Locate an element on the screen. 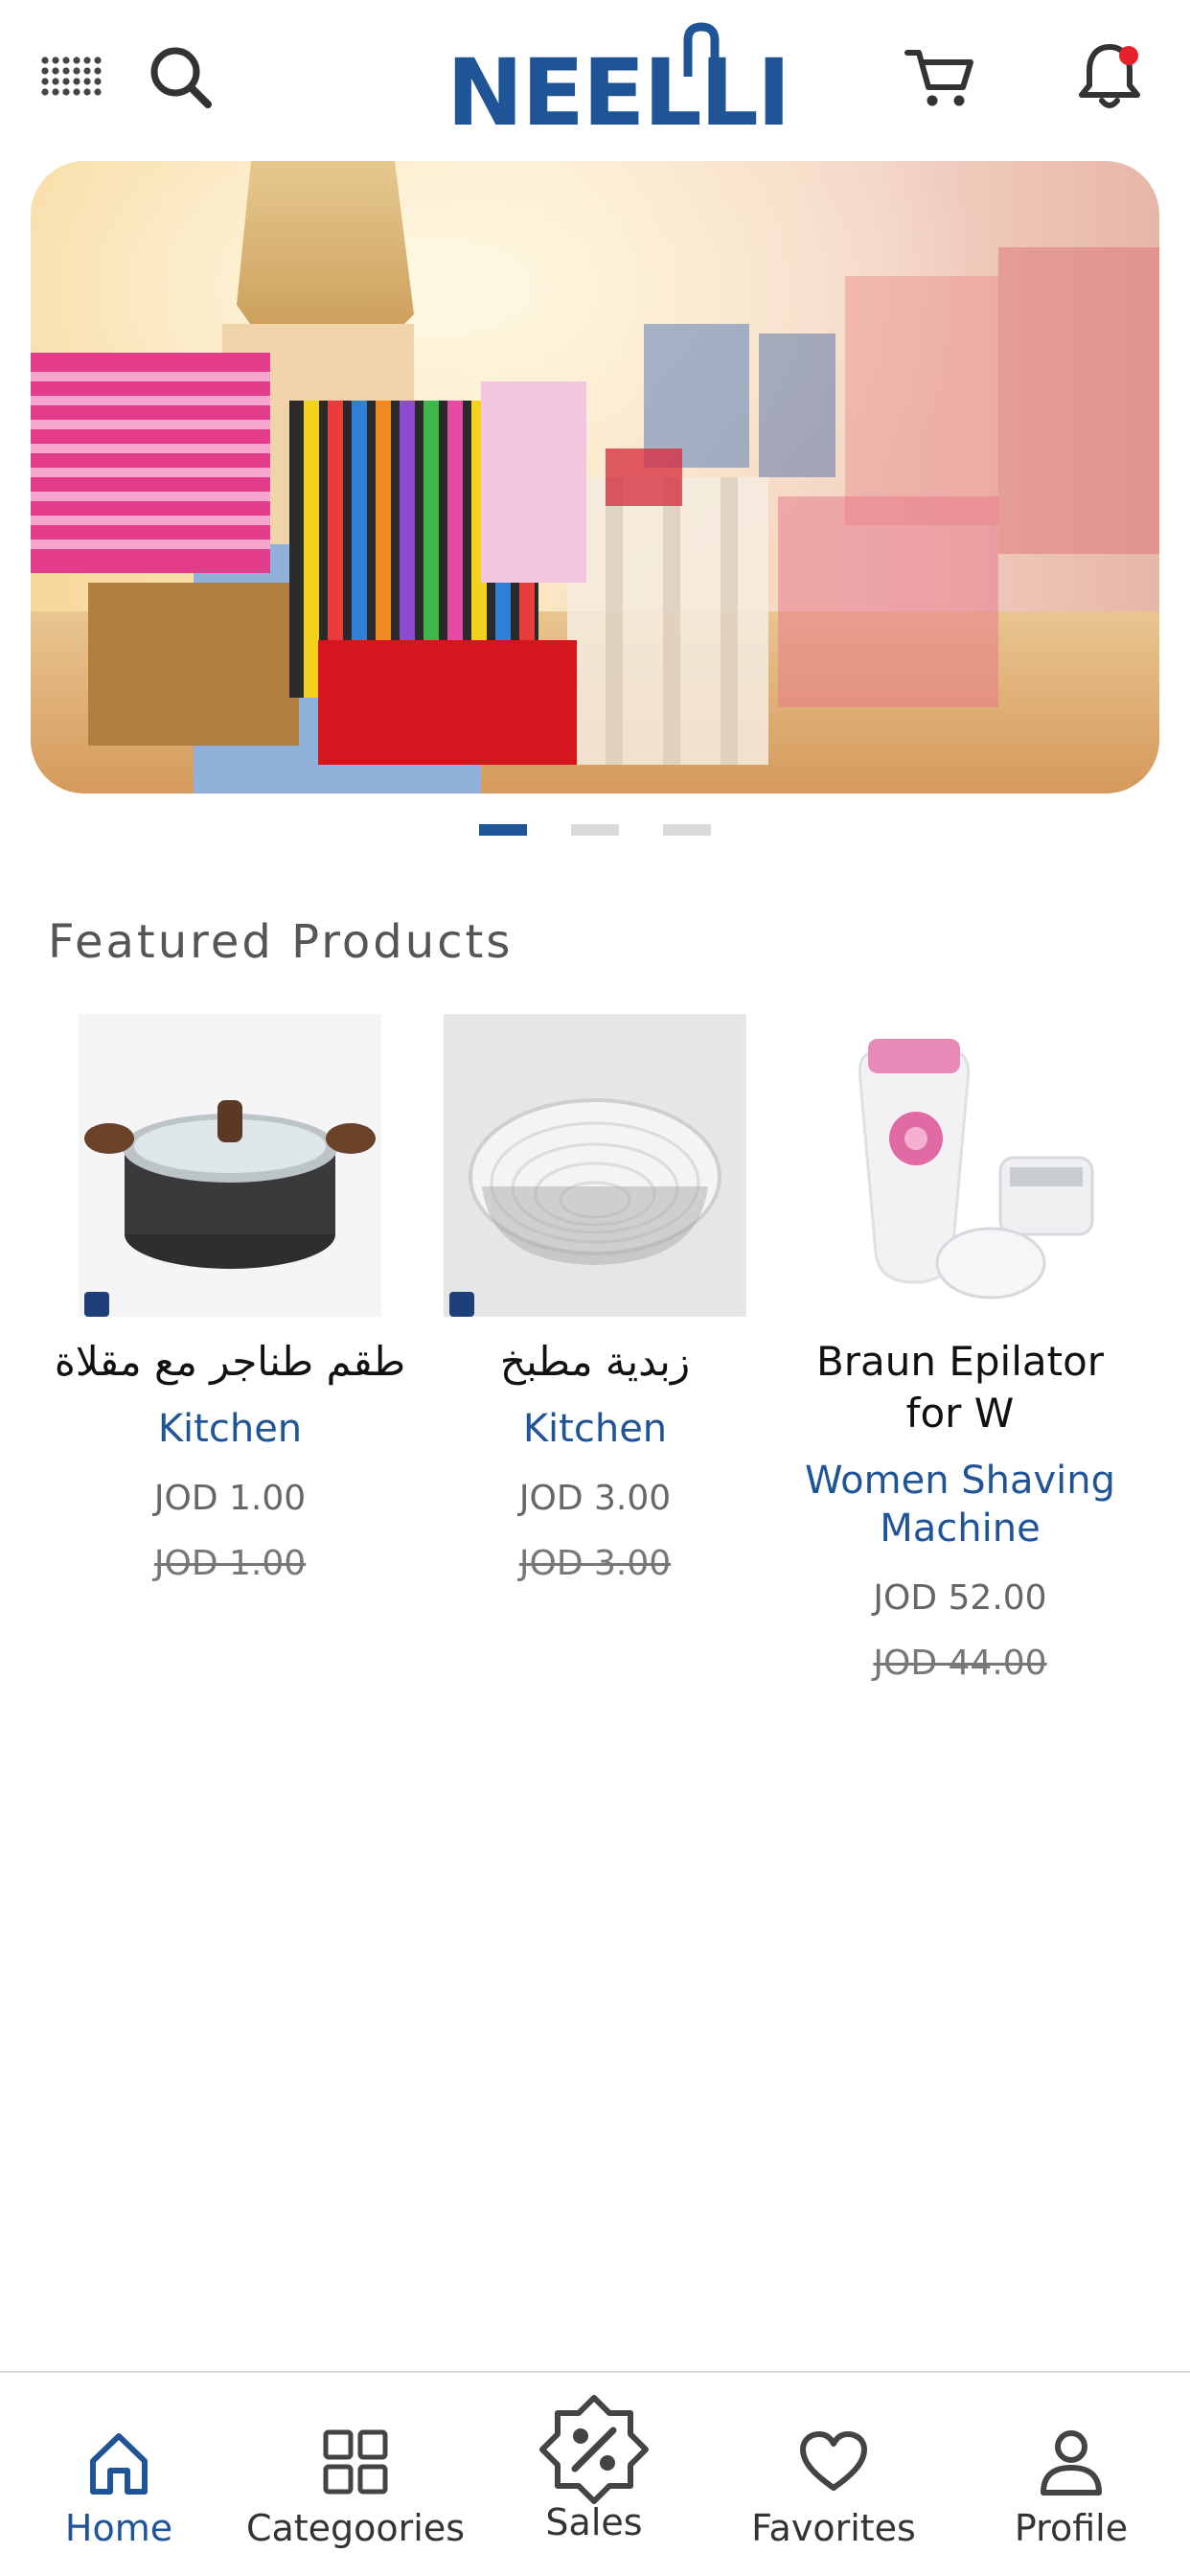 The width and height of the screenshot is (1190, 2576). banner-pagination is located at coordinates (595, 830).